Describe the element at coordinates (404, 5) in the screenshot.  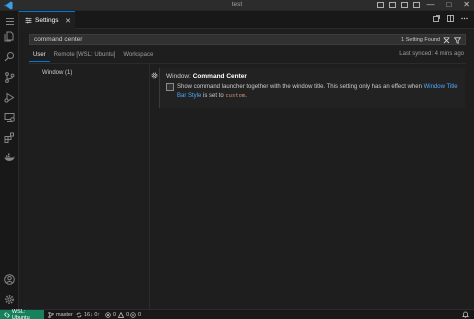
I see `toggle-secondary-sidebar-icon` at that location.